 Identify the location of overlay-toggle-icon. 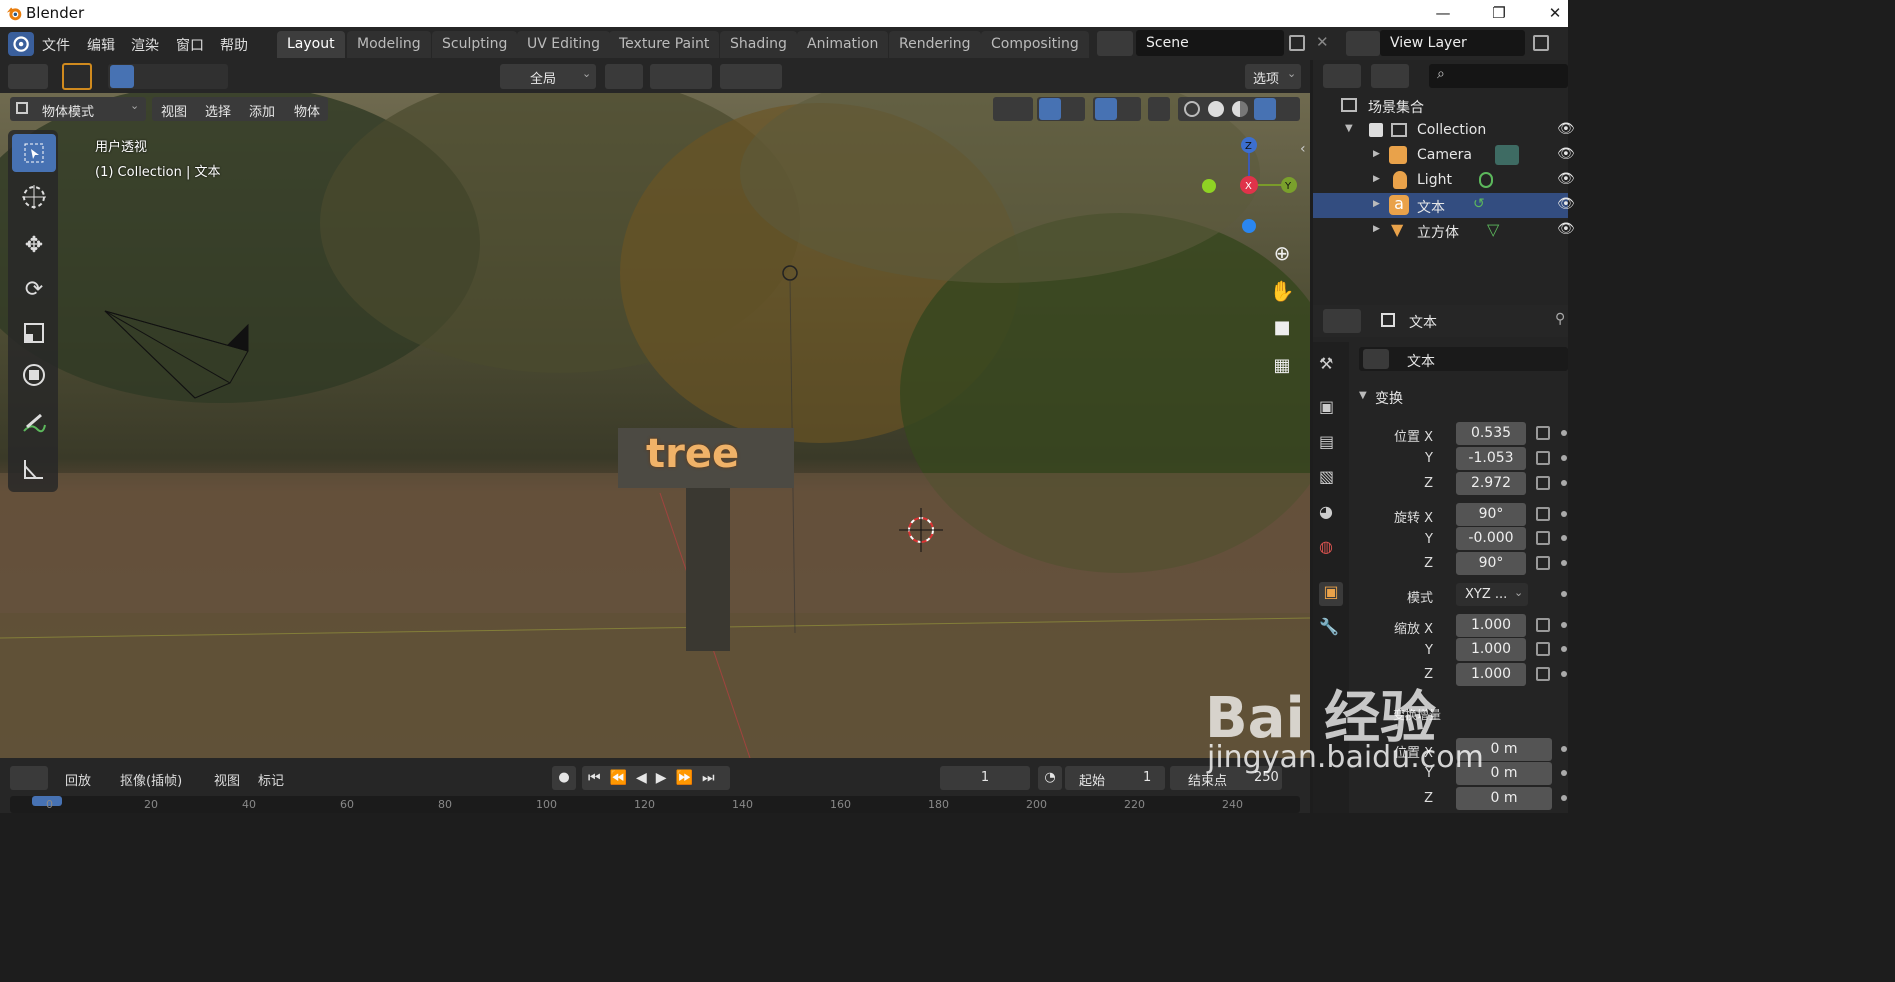
(1117, 109).